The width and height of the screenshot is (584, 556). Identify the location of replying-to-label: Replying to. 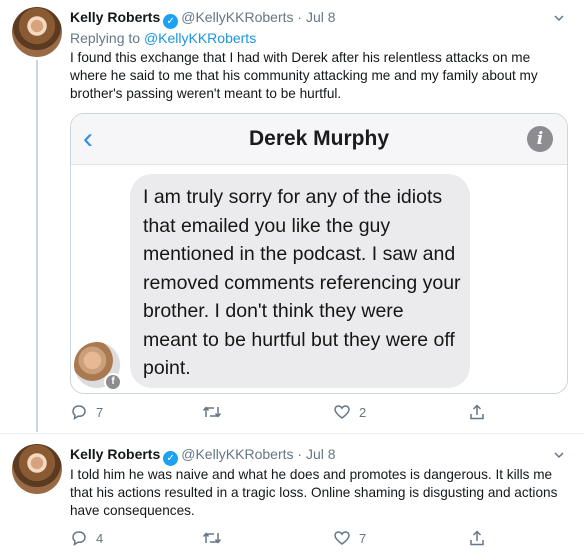
(105, 38).